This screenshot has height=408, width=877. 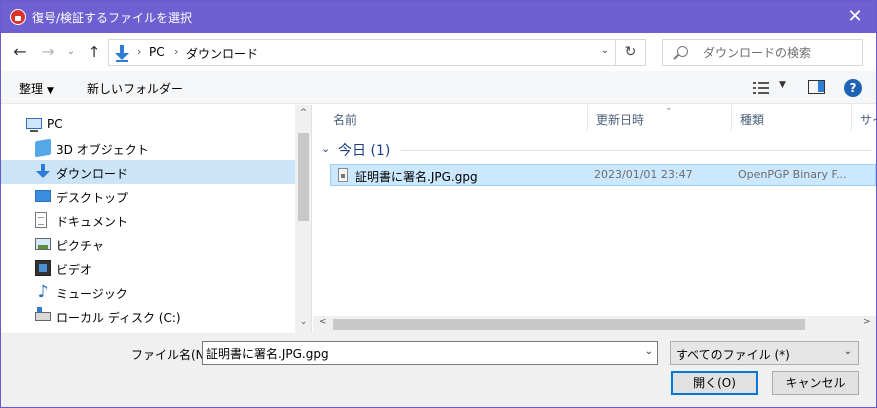 What do you see at coordinates (323, 322) in the screenshot?
I see `scroll-left-icon: <` at bounding box center [323, 322].